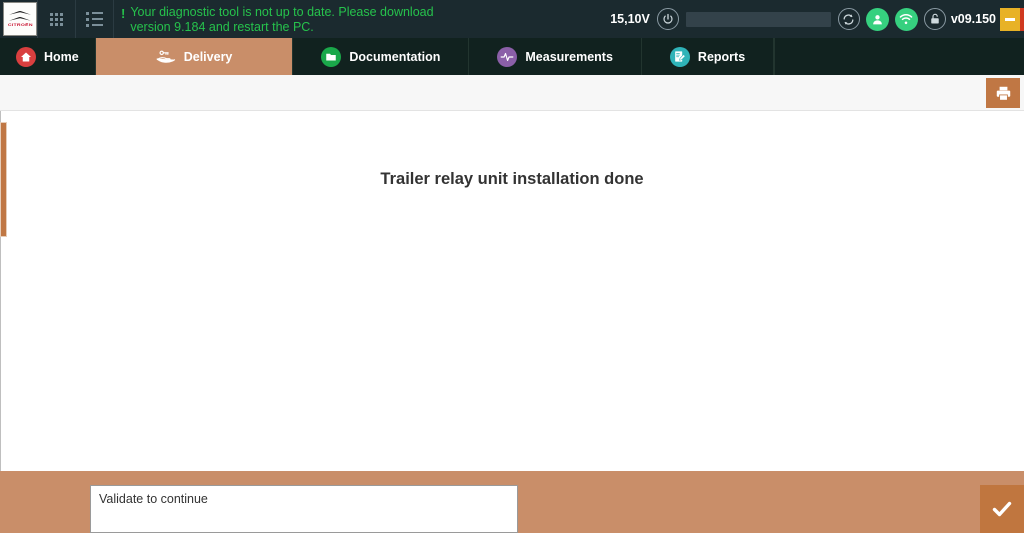  What do you see at coordinates (1022, 19) in the screenshot?
I see `close-button` at bounding box center [1022, 19].